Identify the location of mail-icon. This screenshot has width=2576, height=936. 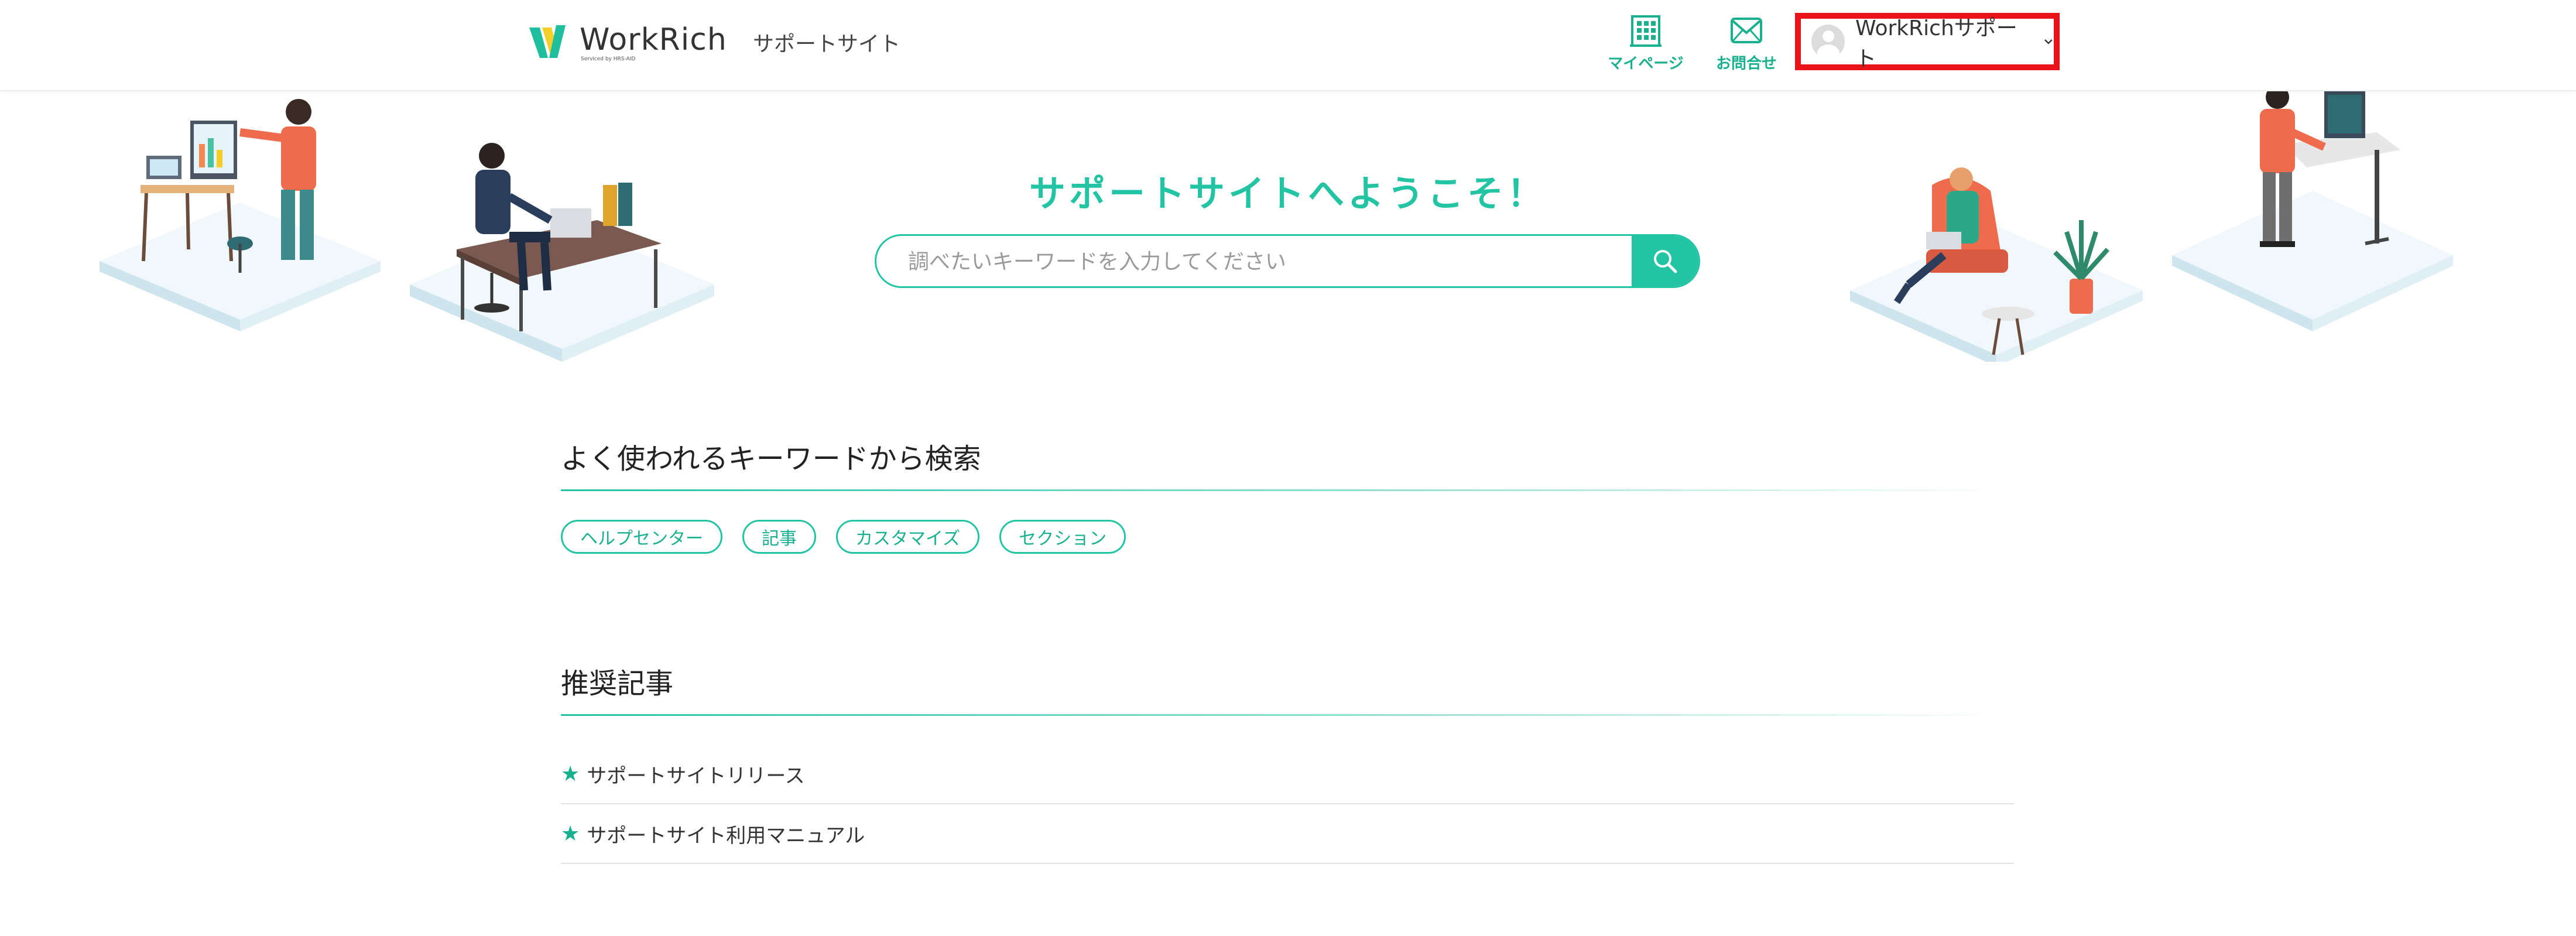
(1746, 30).